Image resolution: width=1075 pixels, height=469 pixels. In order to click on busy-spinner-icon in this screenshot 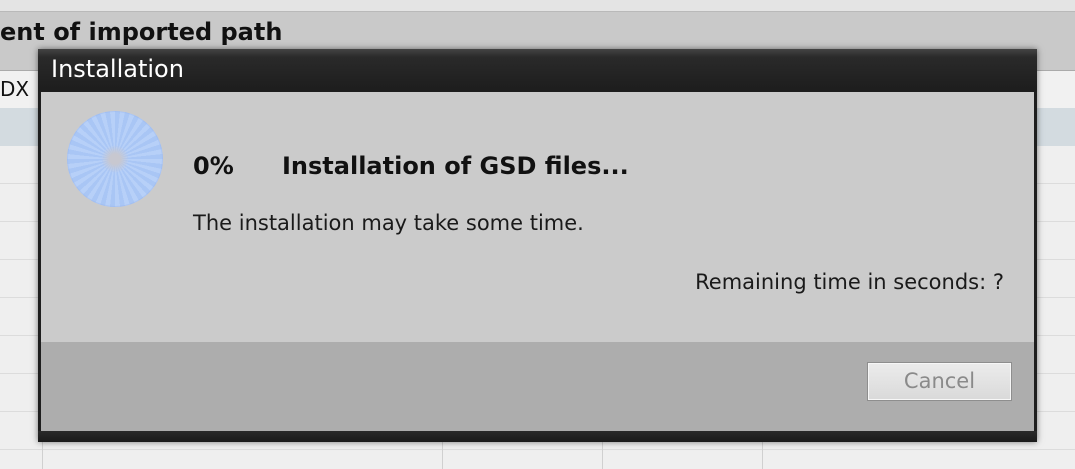, I will do `click(115, 159)`.